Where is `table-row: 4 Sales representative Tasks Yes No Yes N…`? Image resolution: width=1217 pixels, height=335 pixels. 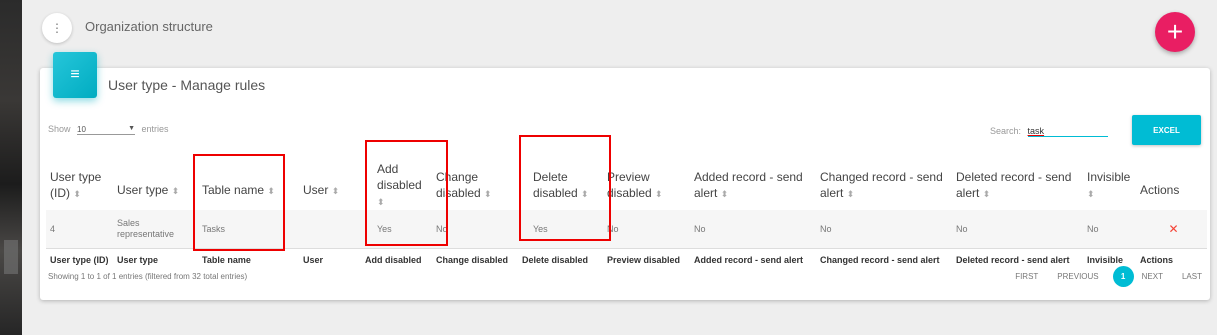 table-row: 4 Sales representative Tasks Yes No Yes N… is located at coordinates (626, 229).